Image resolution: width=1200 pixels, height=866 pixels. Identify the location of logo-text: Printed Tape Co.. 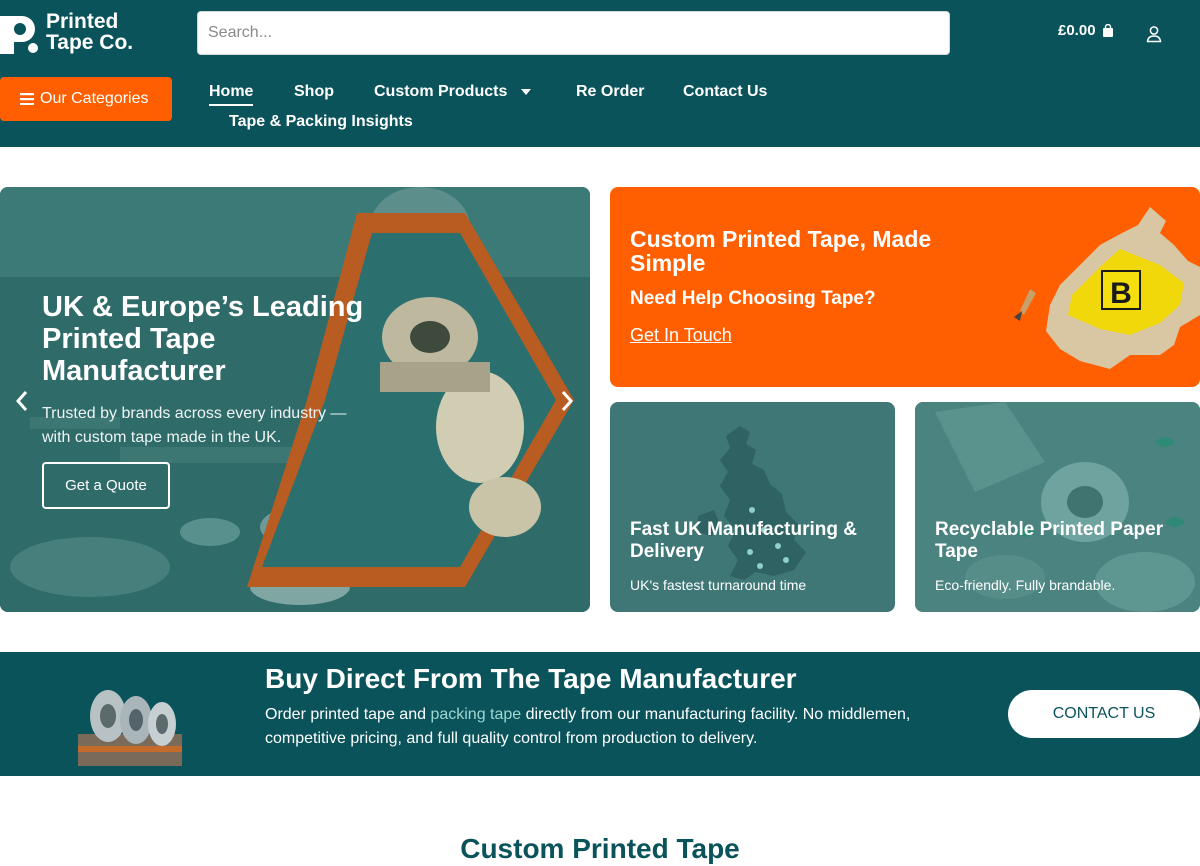
(89, 32).